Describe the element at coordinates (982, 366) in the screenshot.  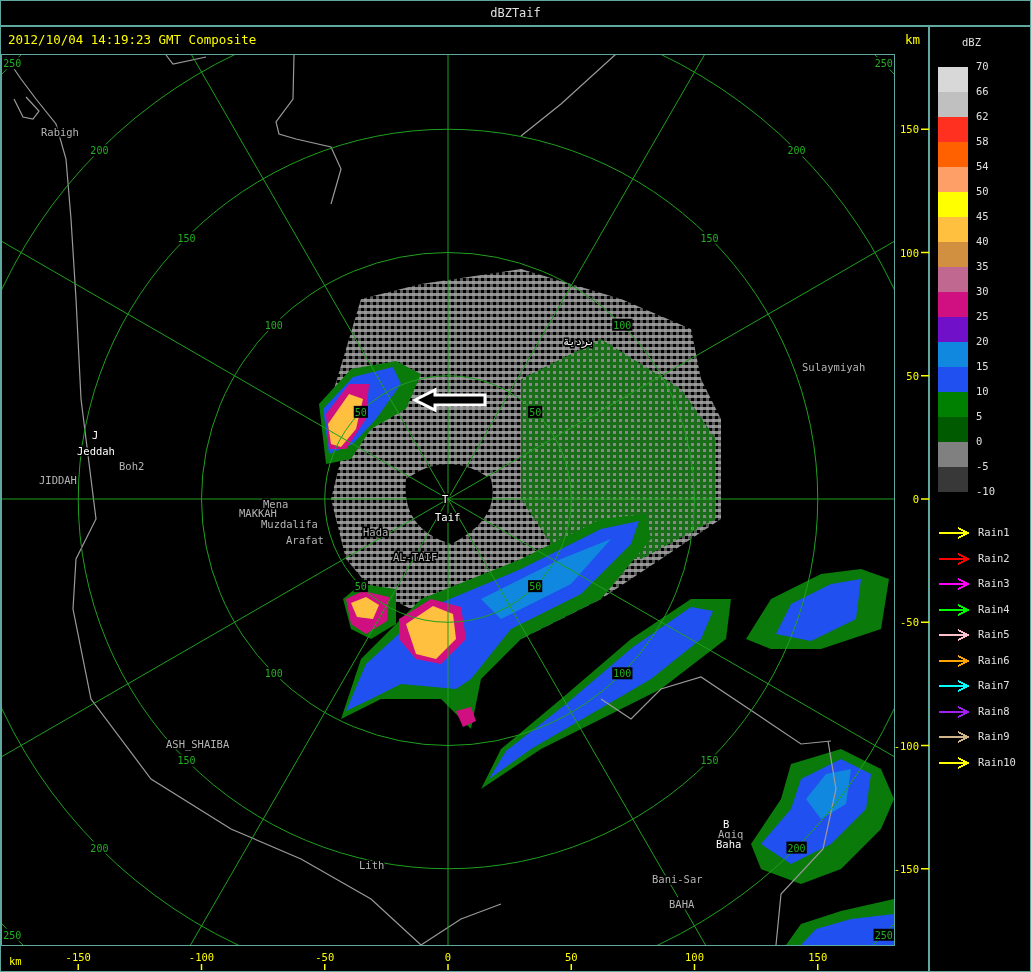
I see `legend-label: 15` at that location.